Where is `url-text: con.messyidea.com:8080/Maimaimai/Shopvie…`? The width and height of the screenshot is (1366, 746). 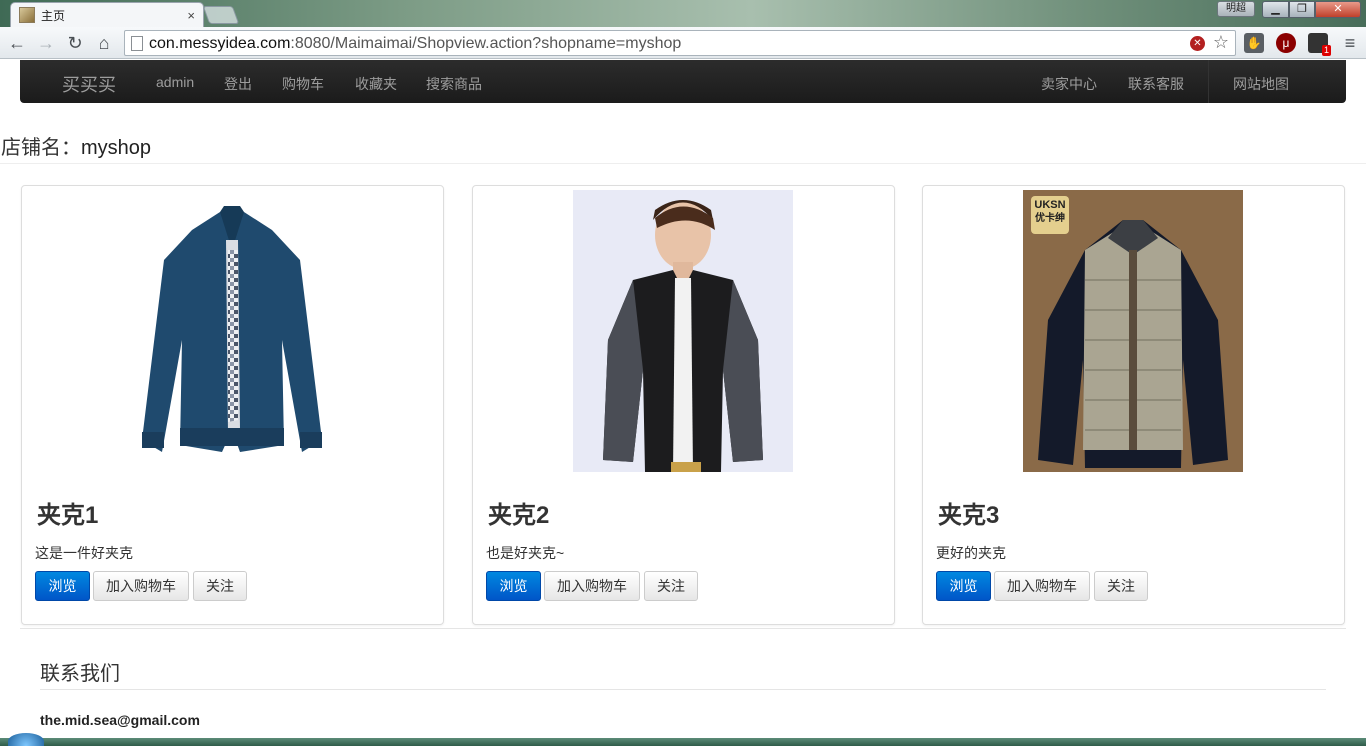 url-text: con.messyidea.com:8080/Maimaimai/Shopvie… is located at coordinates (415, 44).